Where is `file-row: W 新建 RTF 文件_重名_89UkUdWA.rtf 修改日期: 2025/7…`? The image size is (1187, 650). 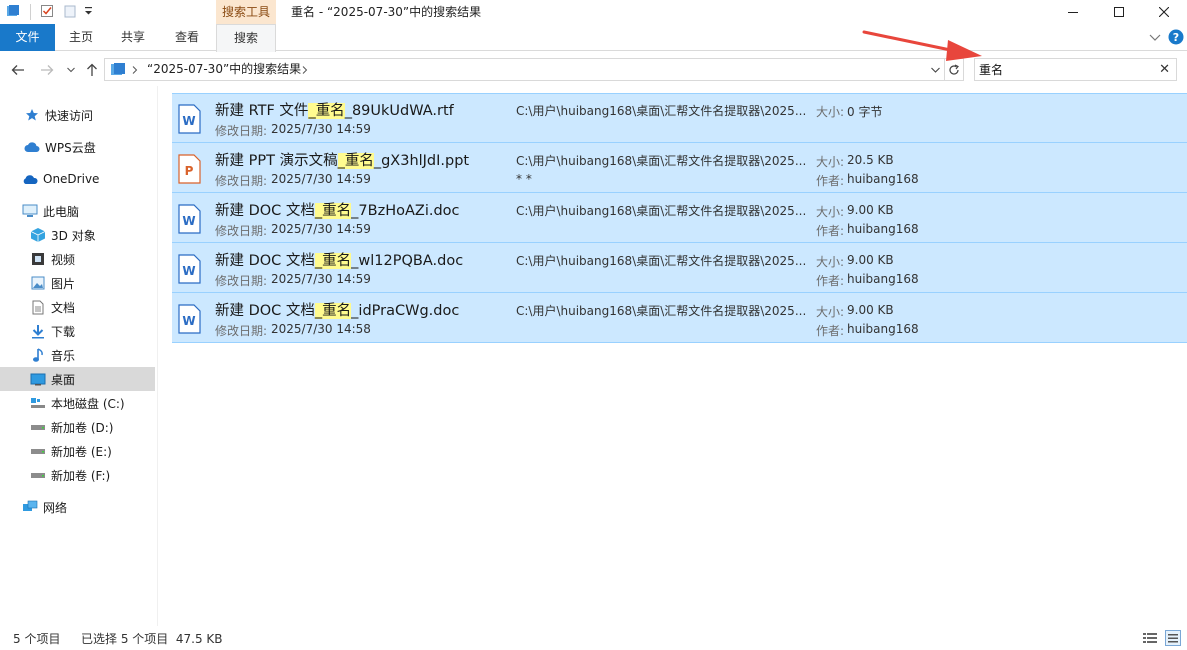
file-row: W 新建 RTF 文件_重名_89UkUdWA.rtf 修改日期: 2025/7… is located at coordinates (679, 118).